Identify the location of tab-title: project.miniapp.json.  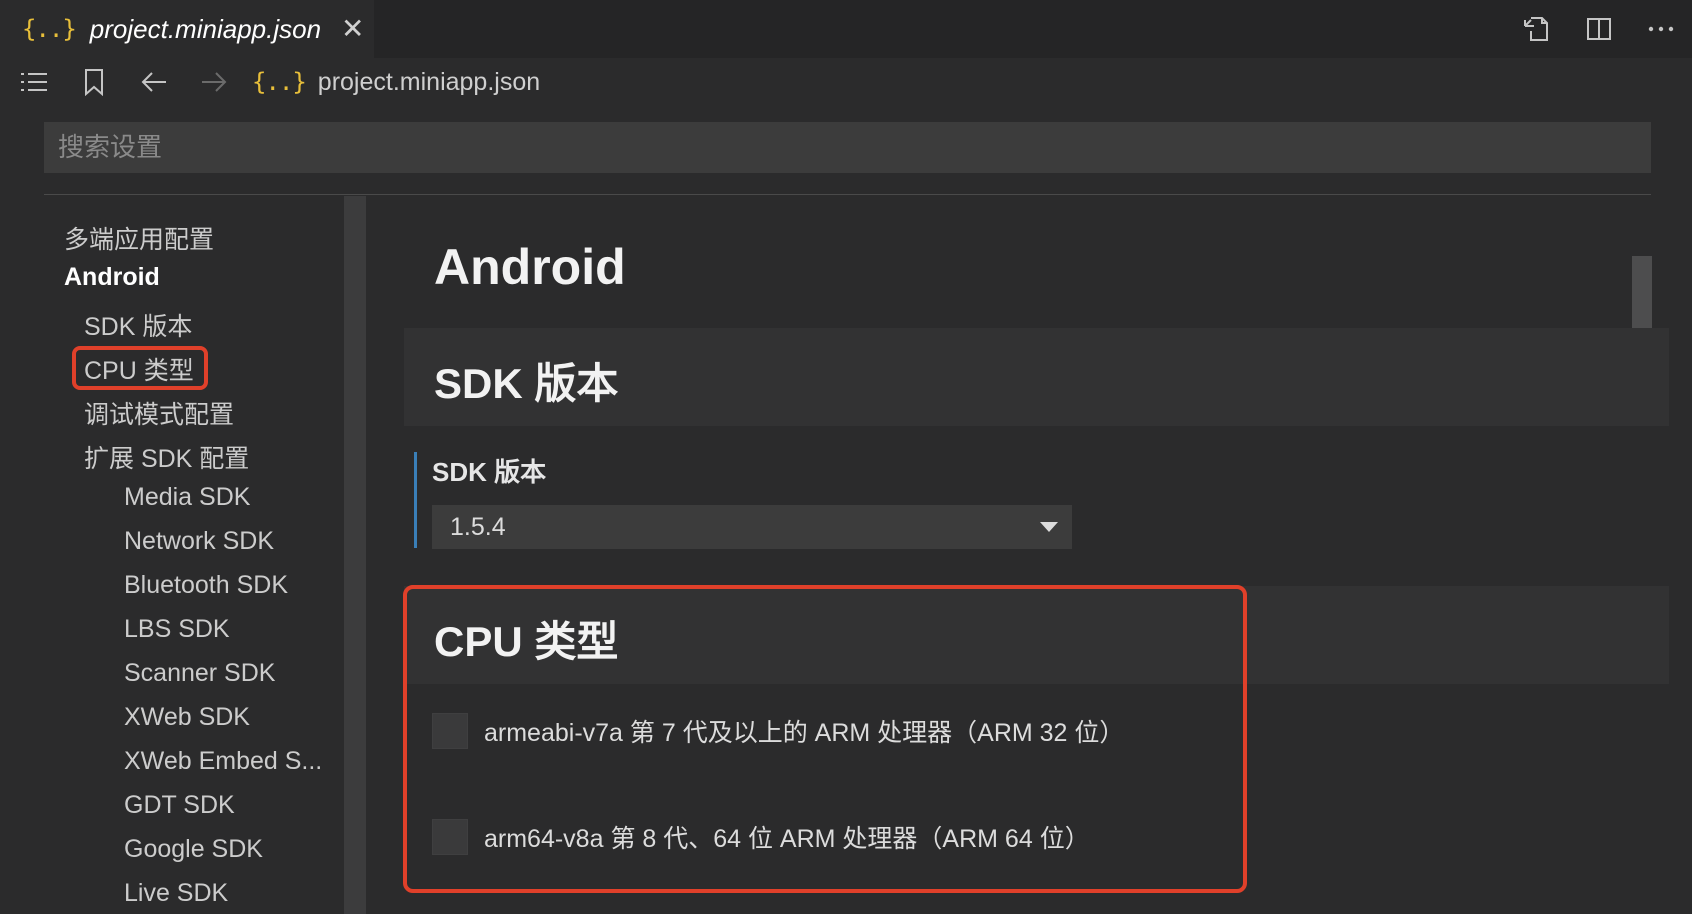
(205, 28).